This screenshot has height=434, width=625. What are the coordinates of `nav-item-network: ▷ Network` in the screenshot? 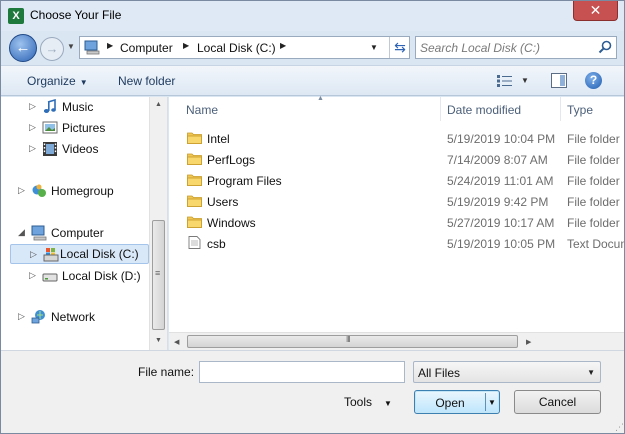 It's located at (91, 317).